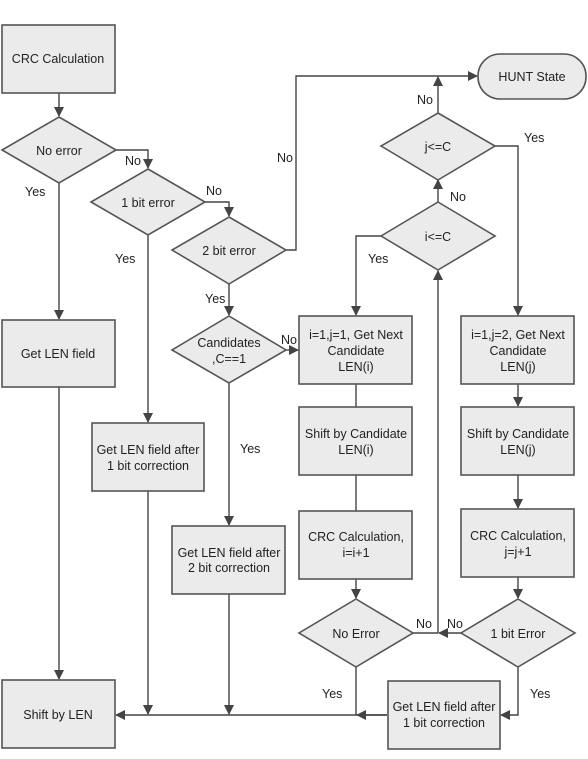  What do you see at coordinates (518, 536) in the screenshot?
I see `label-crc-calc-j-line1: CRC Calculation,` at bounding box center [518, 536].